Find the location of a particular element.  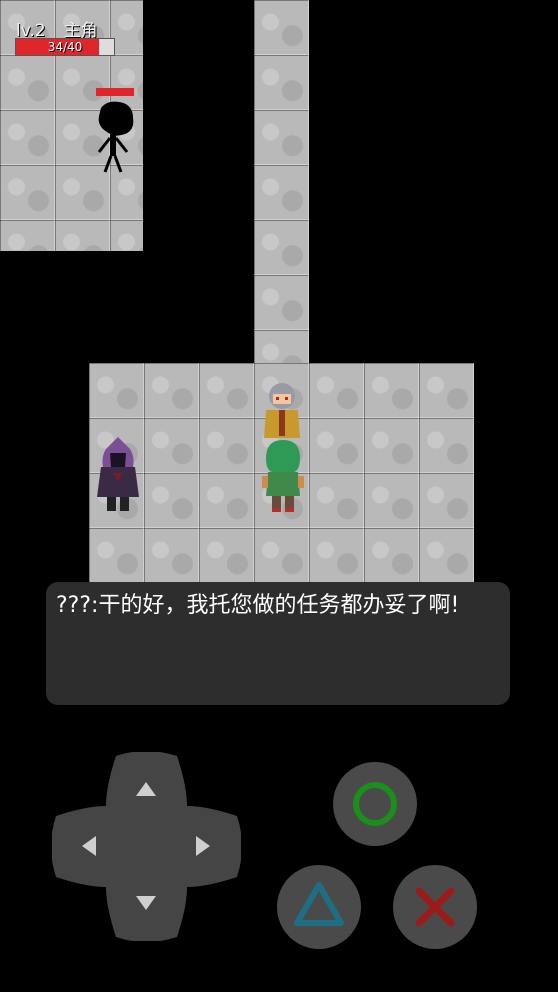

enemy-hp-bar is located at coordinates (115, 92).